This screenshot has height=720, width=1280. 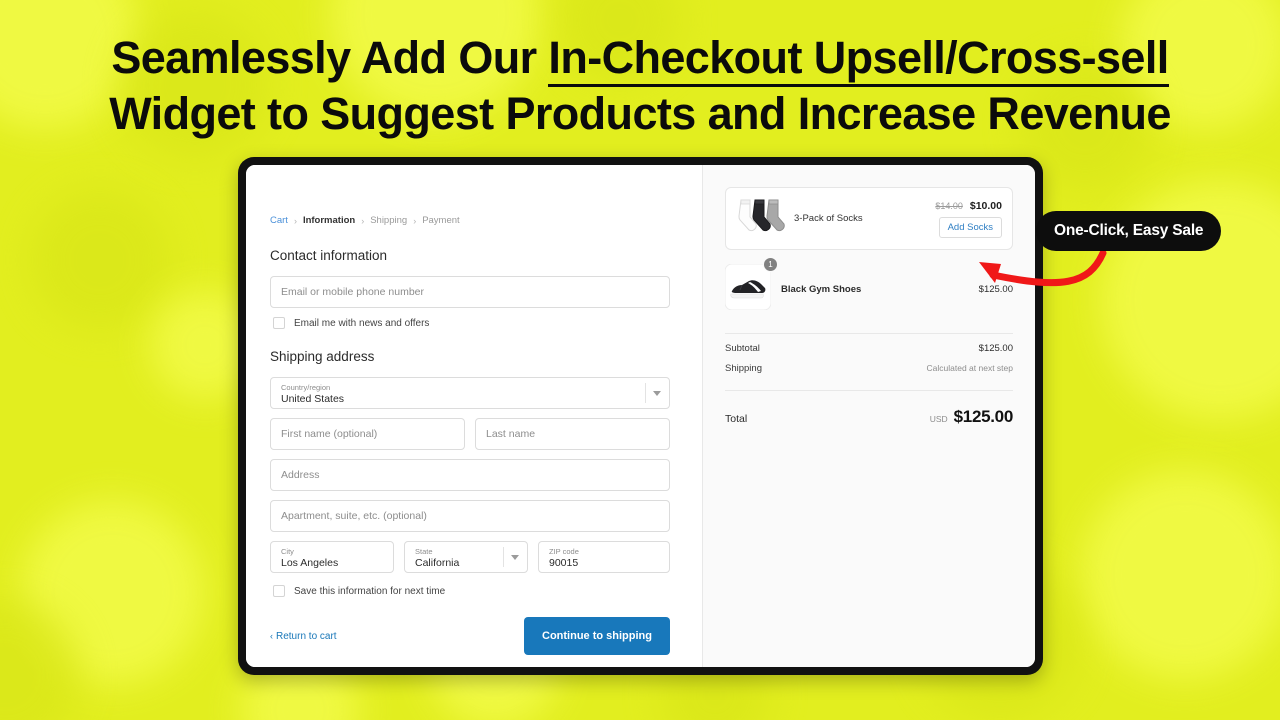 I want to click on subtotal-label: Subtotal, so click(x=742, y=348).